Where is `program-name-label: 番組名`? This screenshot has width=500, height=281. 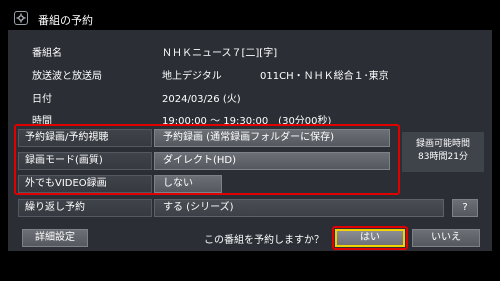 program-name-label: 番組名 is located at coordinates (47, 53).